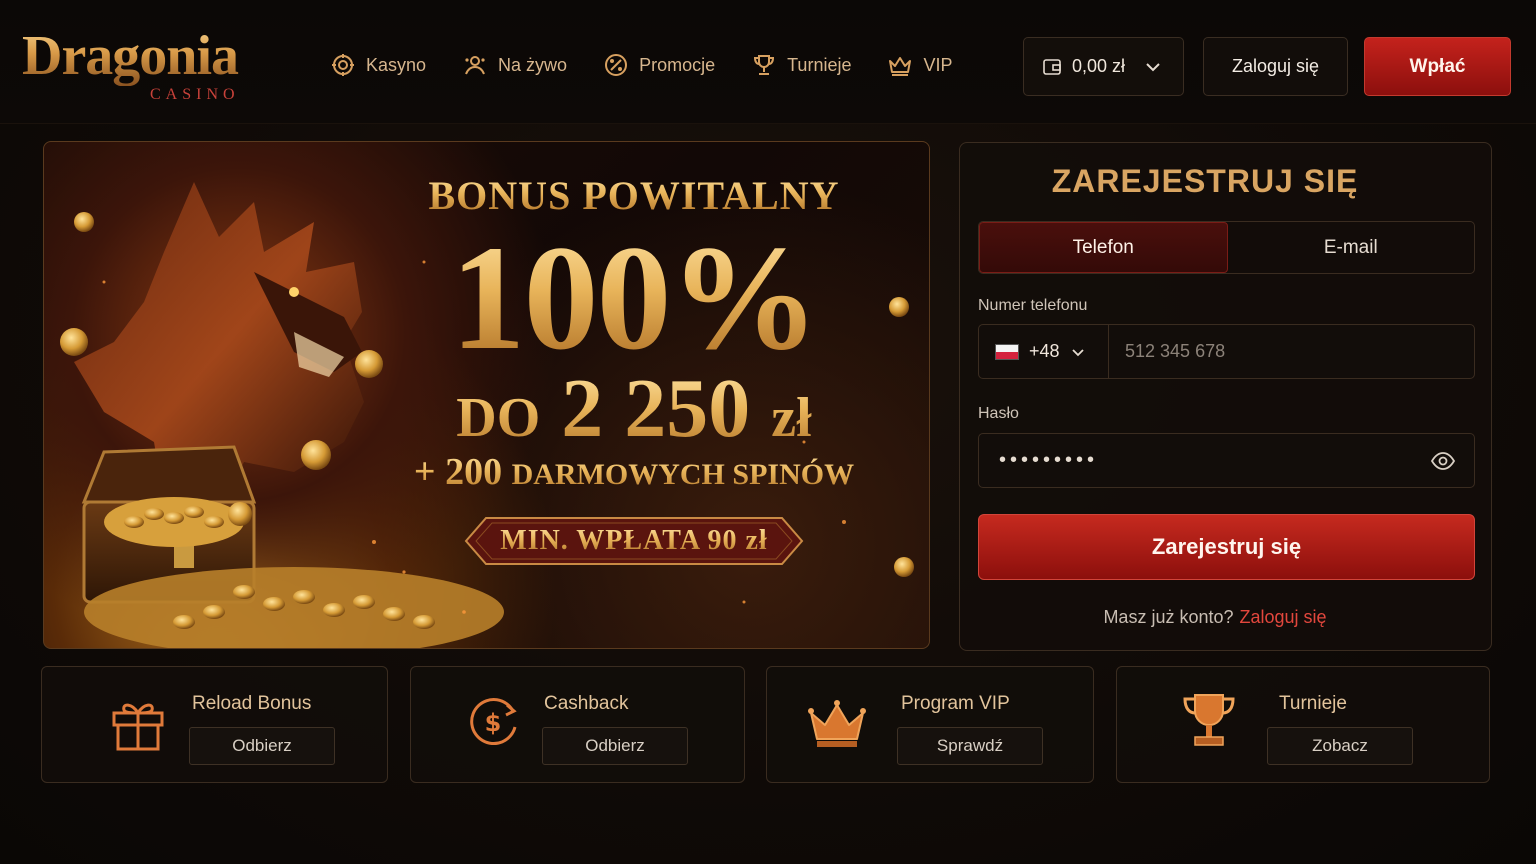 The image size is (1536, 864). What do you see at coordinates (1291, 351) in the screenshot?
I see `phone-input` at bounding box center [1291, 351].